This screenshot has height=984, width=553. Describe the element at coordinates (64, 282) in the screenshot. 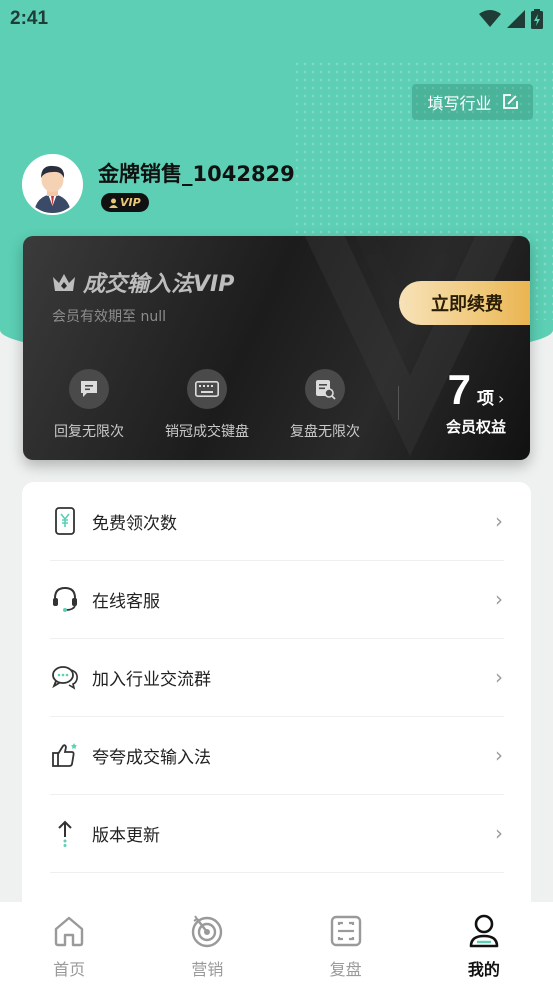

I see `crown-icon` at that location.